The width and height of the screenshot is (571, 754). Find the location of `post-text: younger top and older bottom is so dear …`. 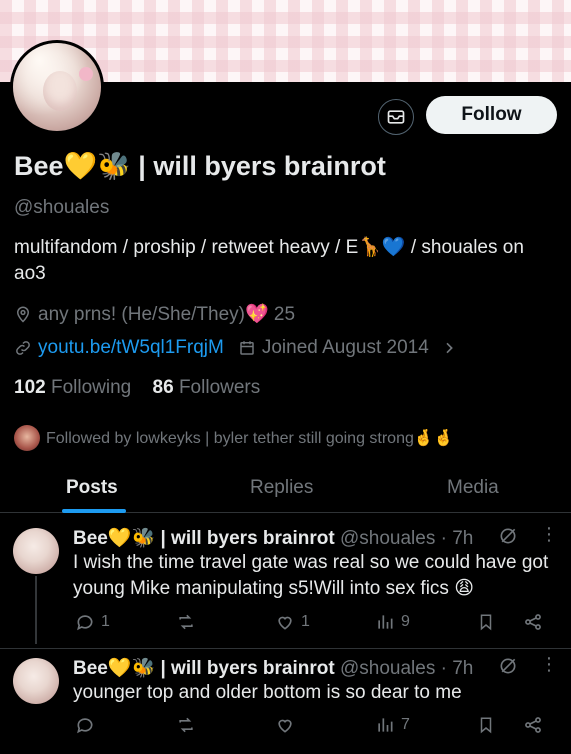

post-text: younger top and older bottom is so dear … is located at coordinates (267, 692).